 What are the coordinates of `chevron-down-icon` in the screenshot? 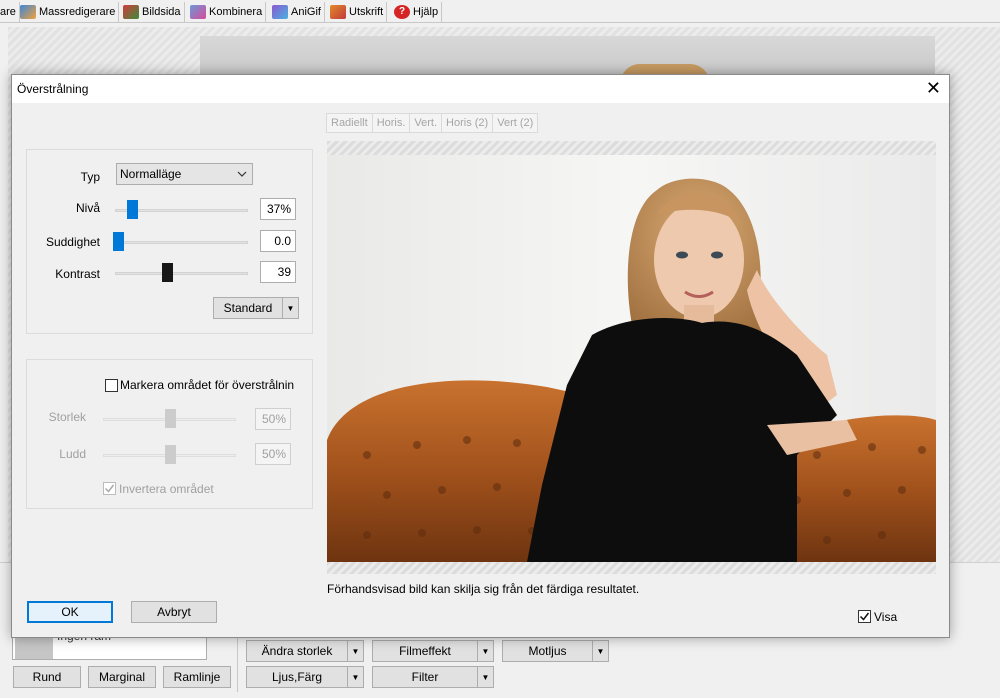 It's located at (242, 174).